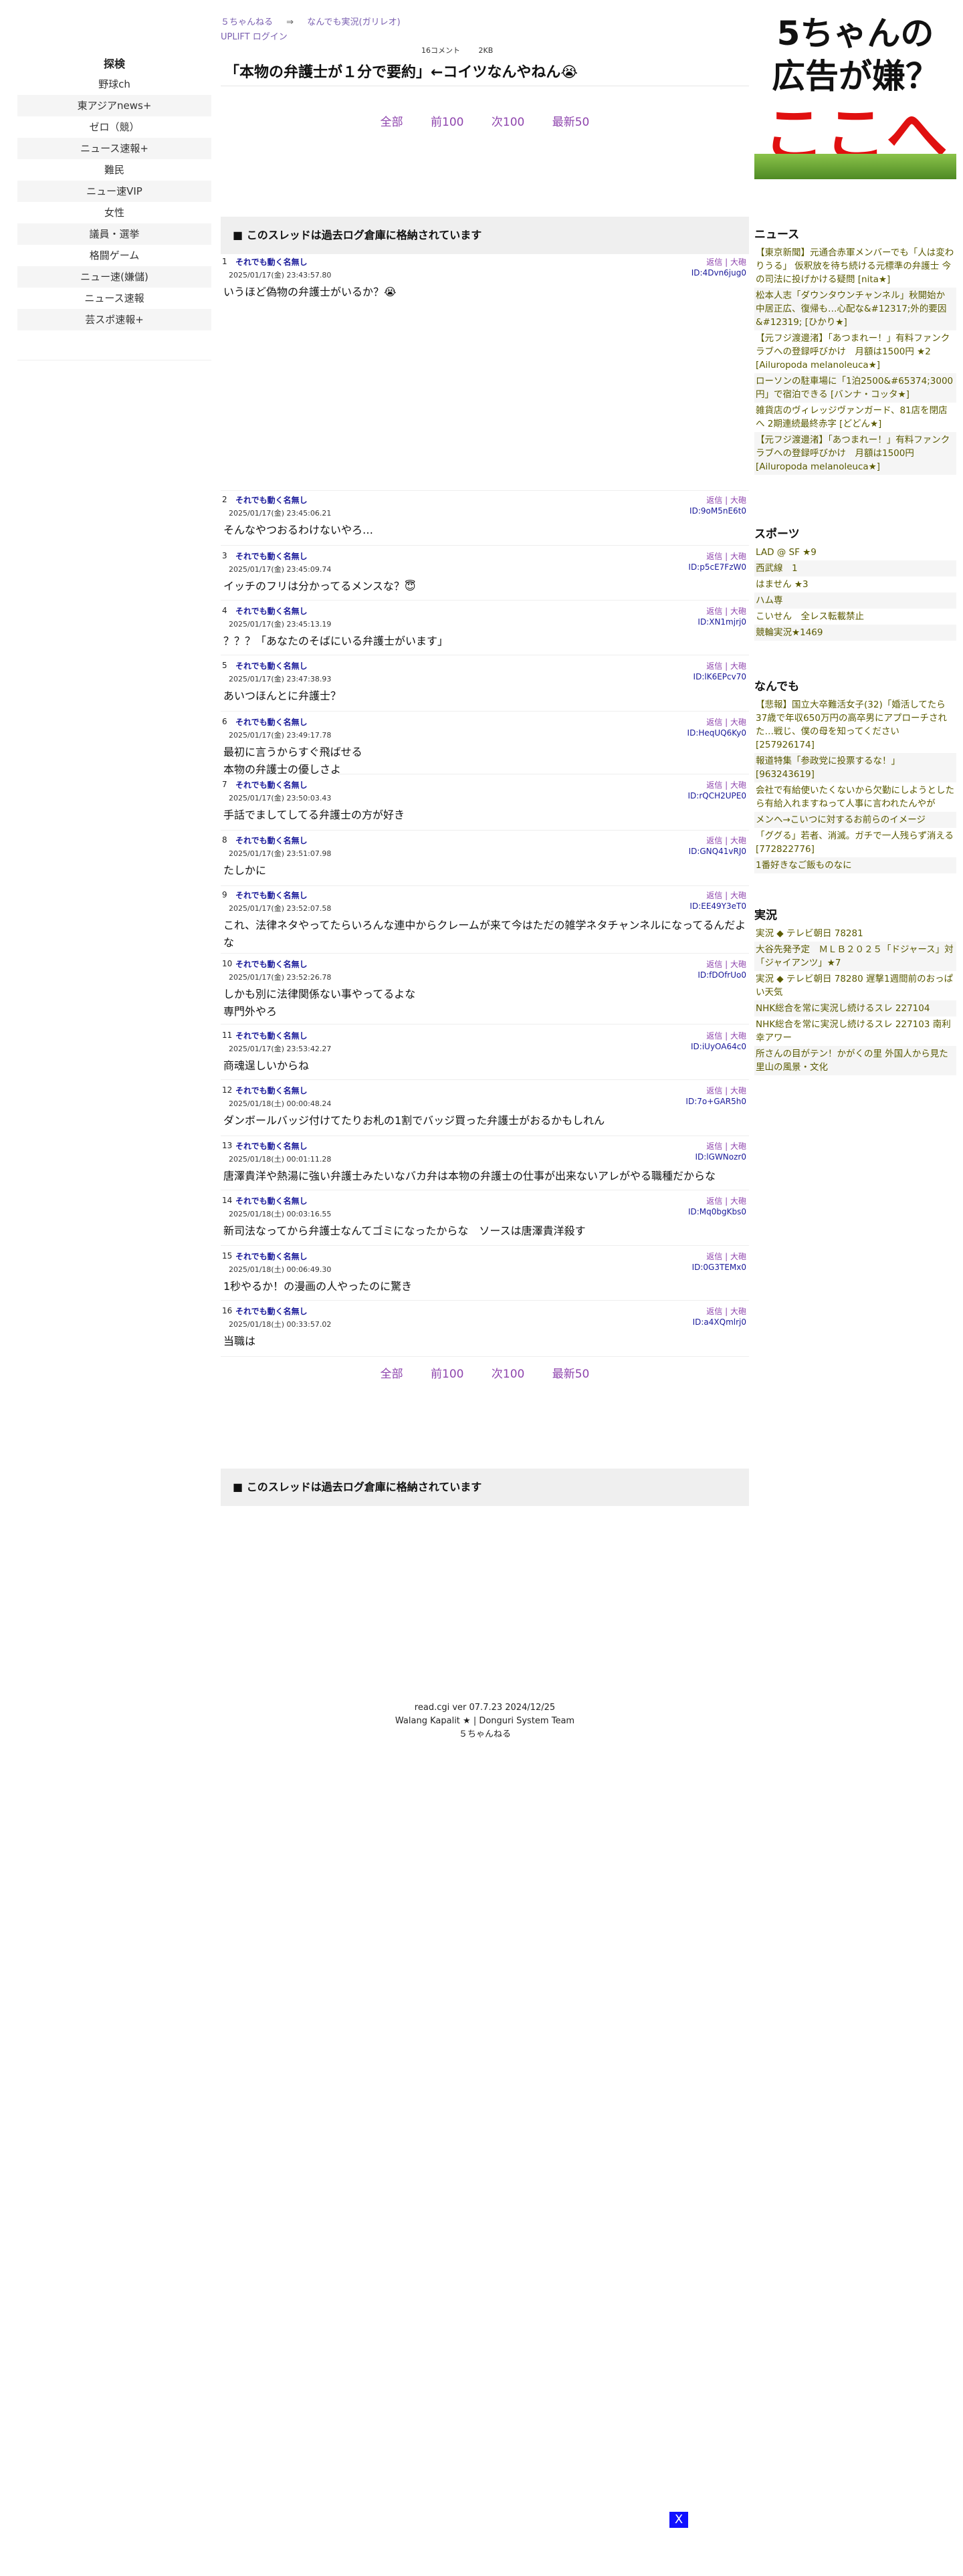 The image size is (963, 2576). What do you see at coordinates (720, 1157) in the screenshot?
I see `post-id: ID:lGWNozr0` at bounding box center [720, 1157].